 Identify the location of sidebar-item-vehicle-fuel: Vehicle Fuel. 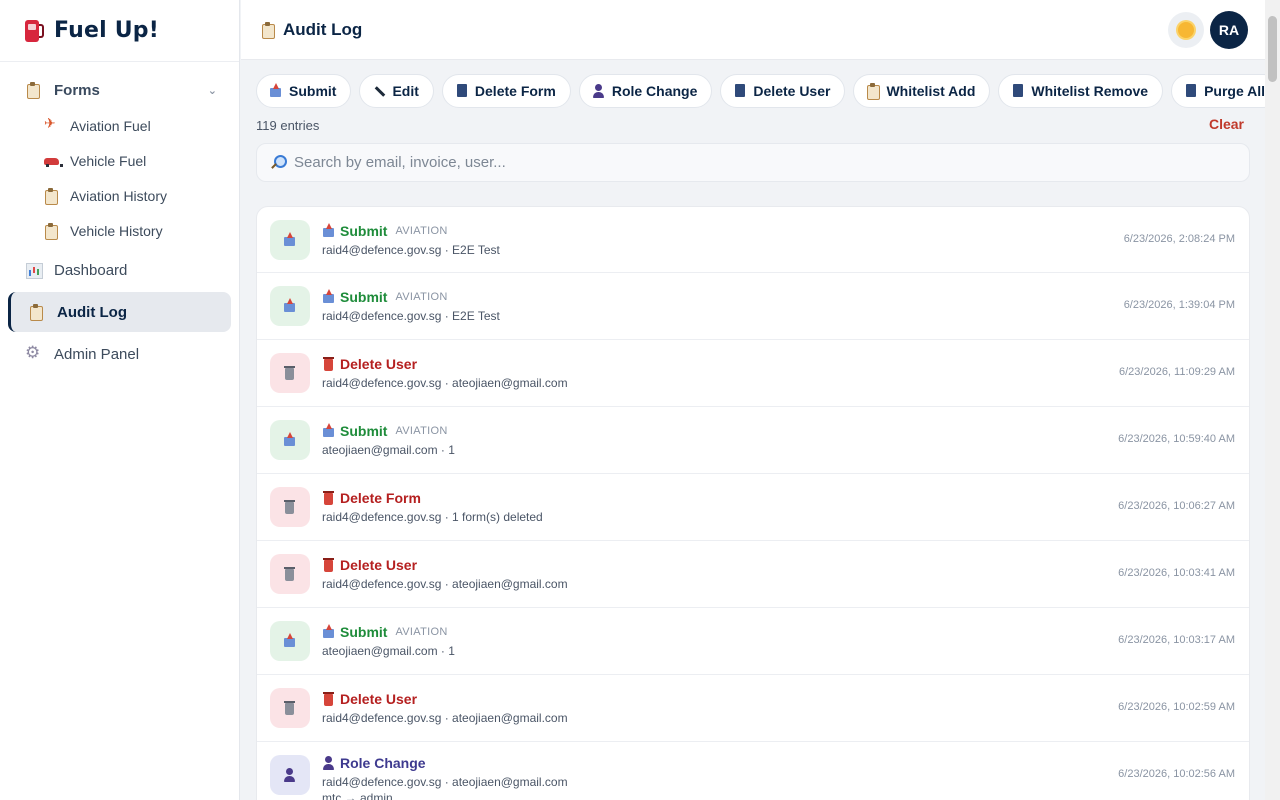
(119, 160).